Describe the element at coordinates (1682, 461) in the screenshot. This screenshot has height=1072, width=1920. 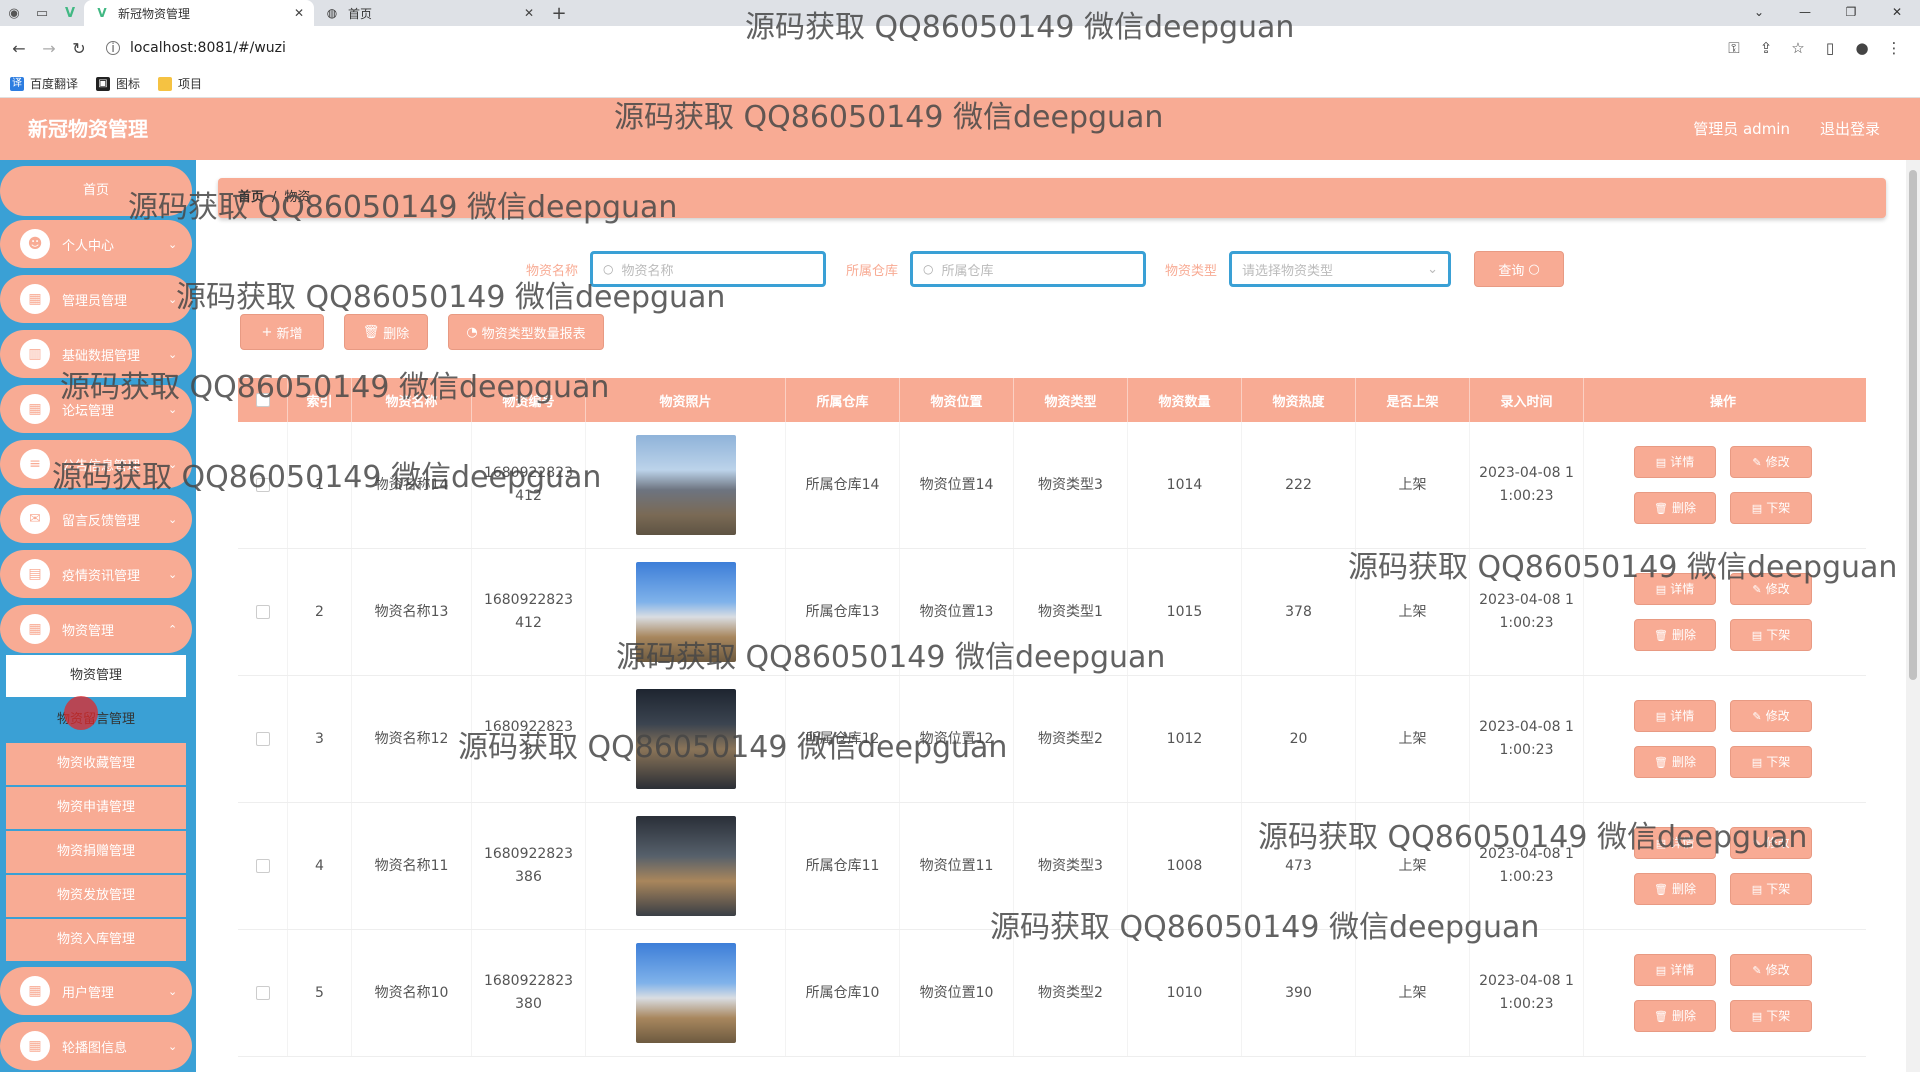
I see `detail-button-label: 详情` at that location.